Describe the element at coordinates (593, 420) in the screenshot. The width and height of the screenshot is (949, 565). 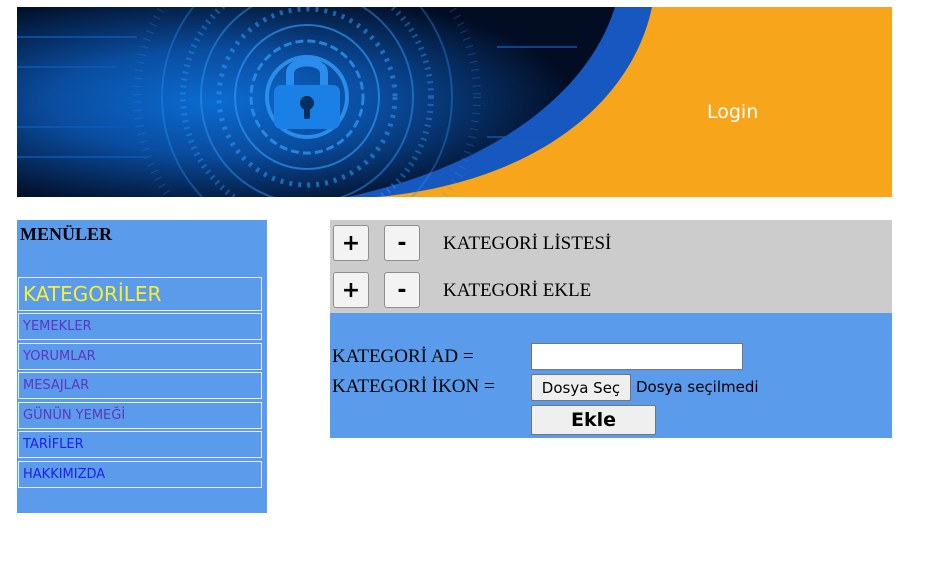
I see `add-button: Ekle` at that location.